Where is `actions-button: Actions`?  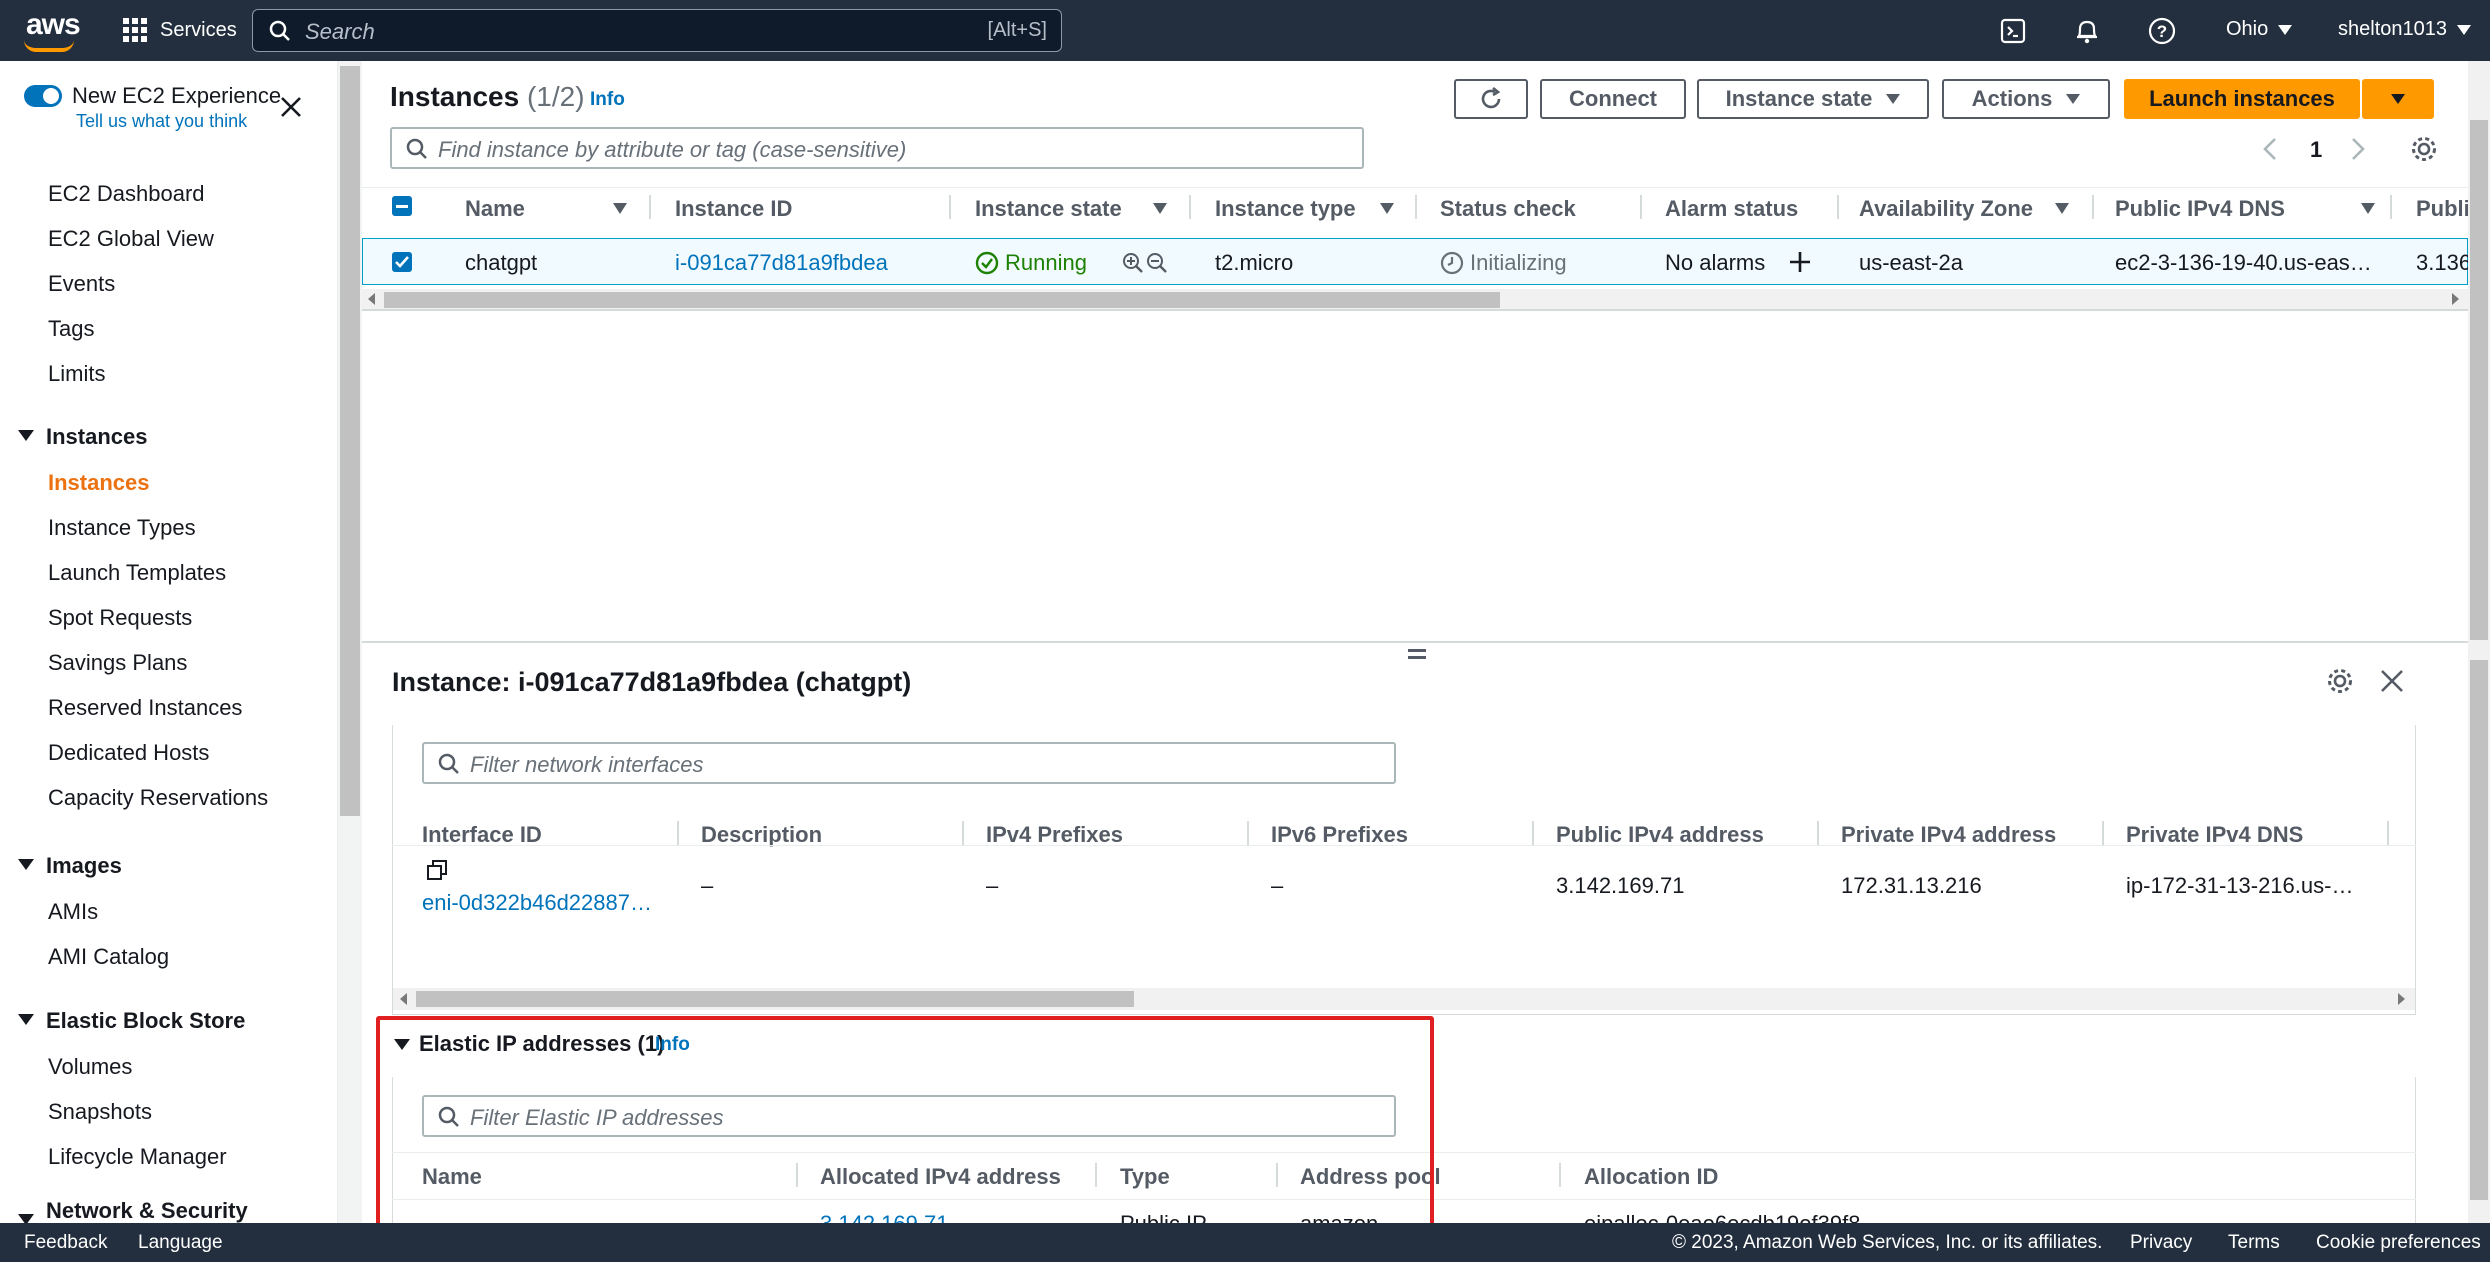 actions-button: Actions is located at coordinates (2026, 99).